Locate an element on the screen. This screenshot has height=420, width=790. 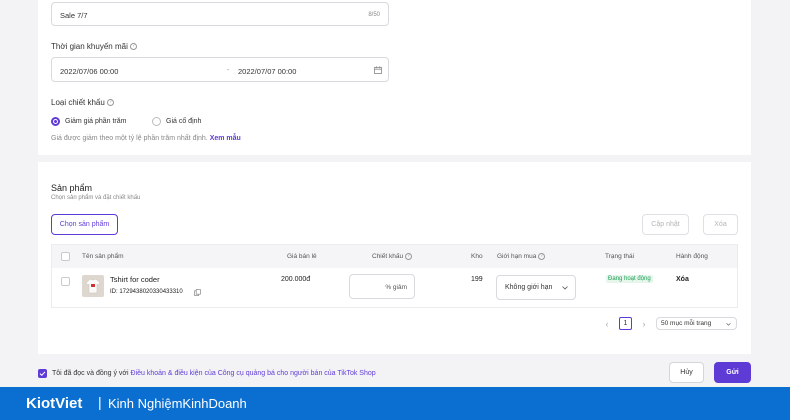
submit-button: Gửi is located at coordinates (732, 372).